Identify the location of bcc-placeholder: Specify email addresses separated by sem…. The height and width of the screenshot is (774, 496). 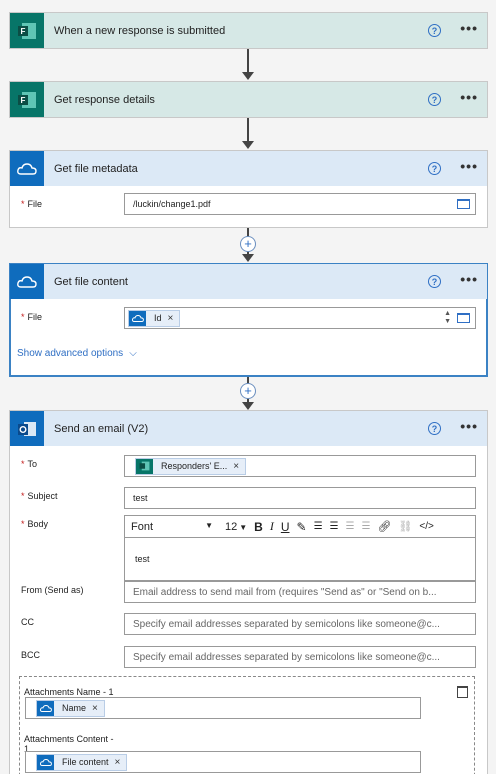
(286, 657).